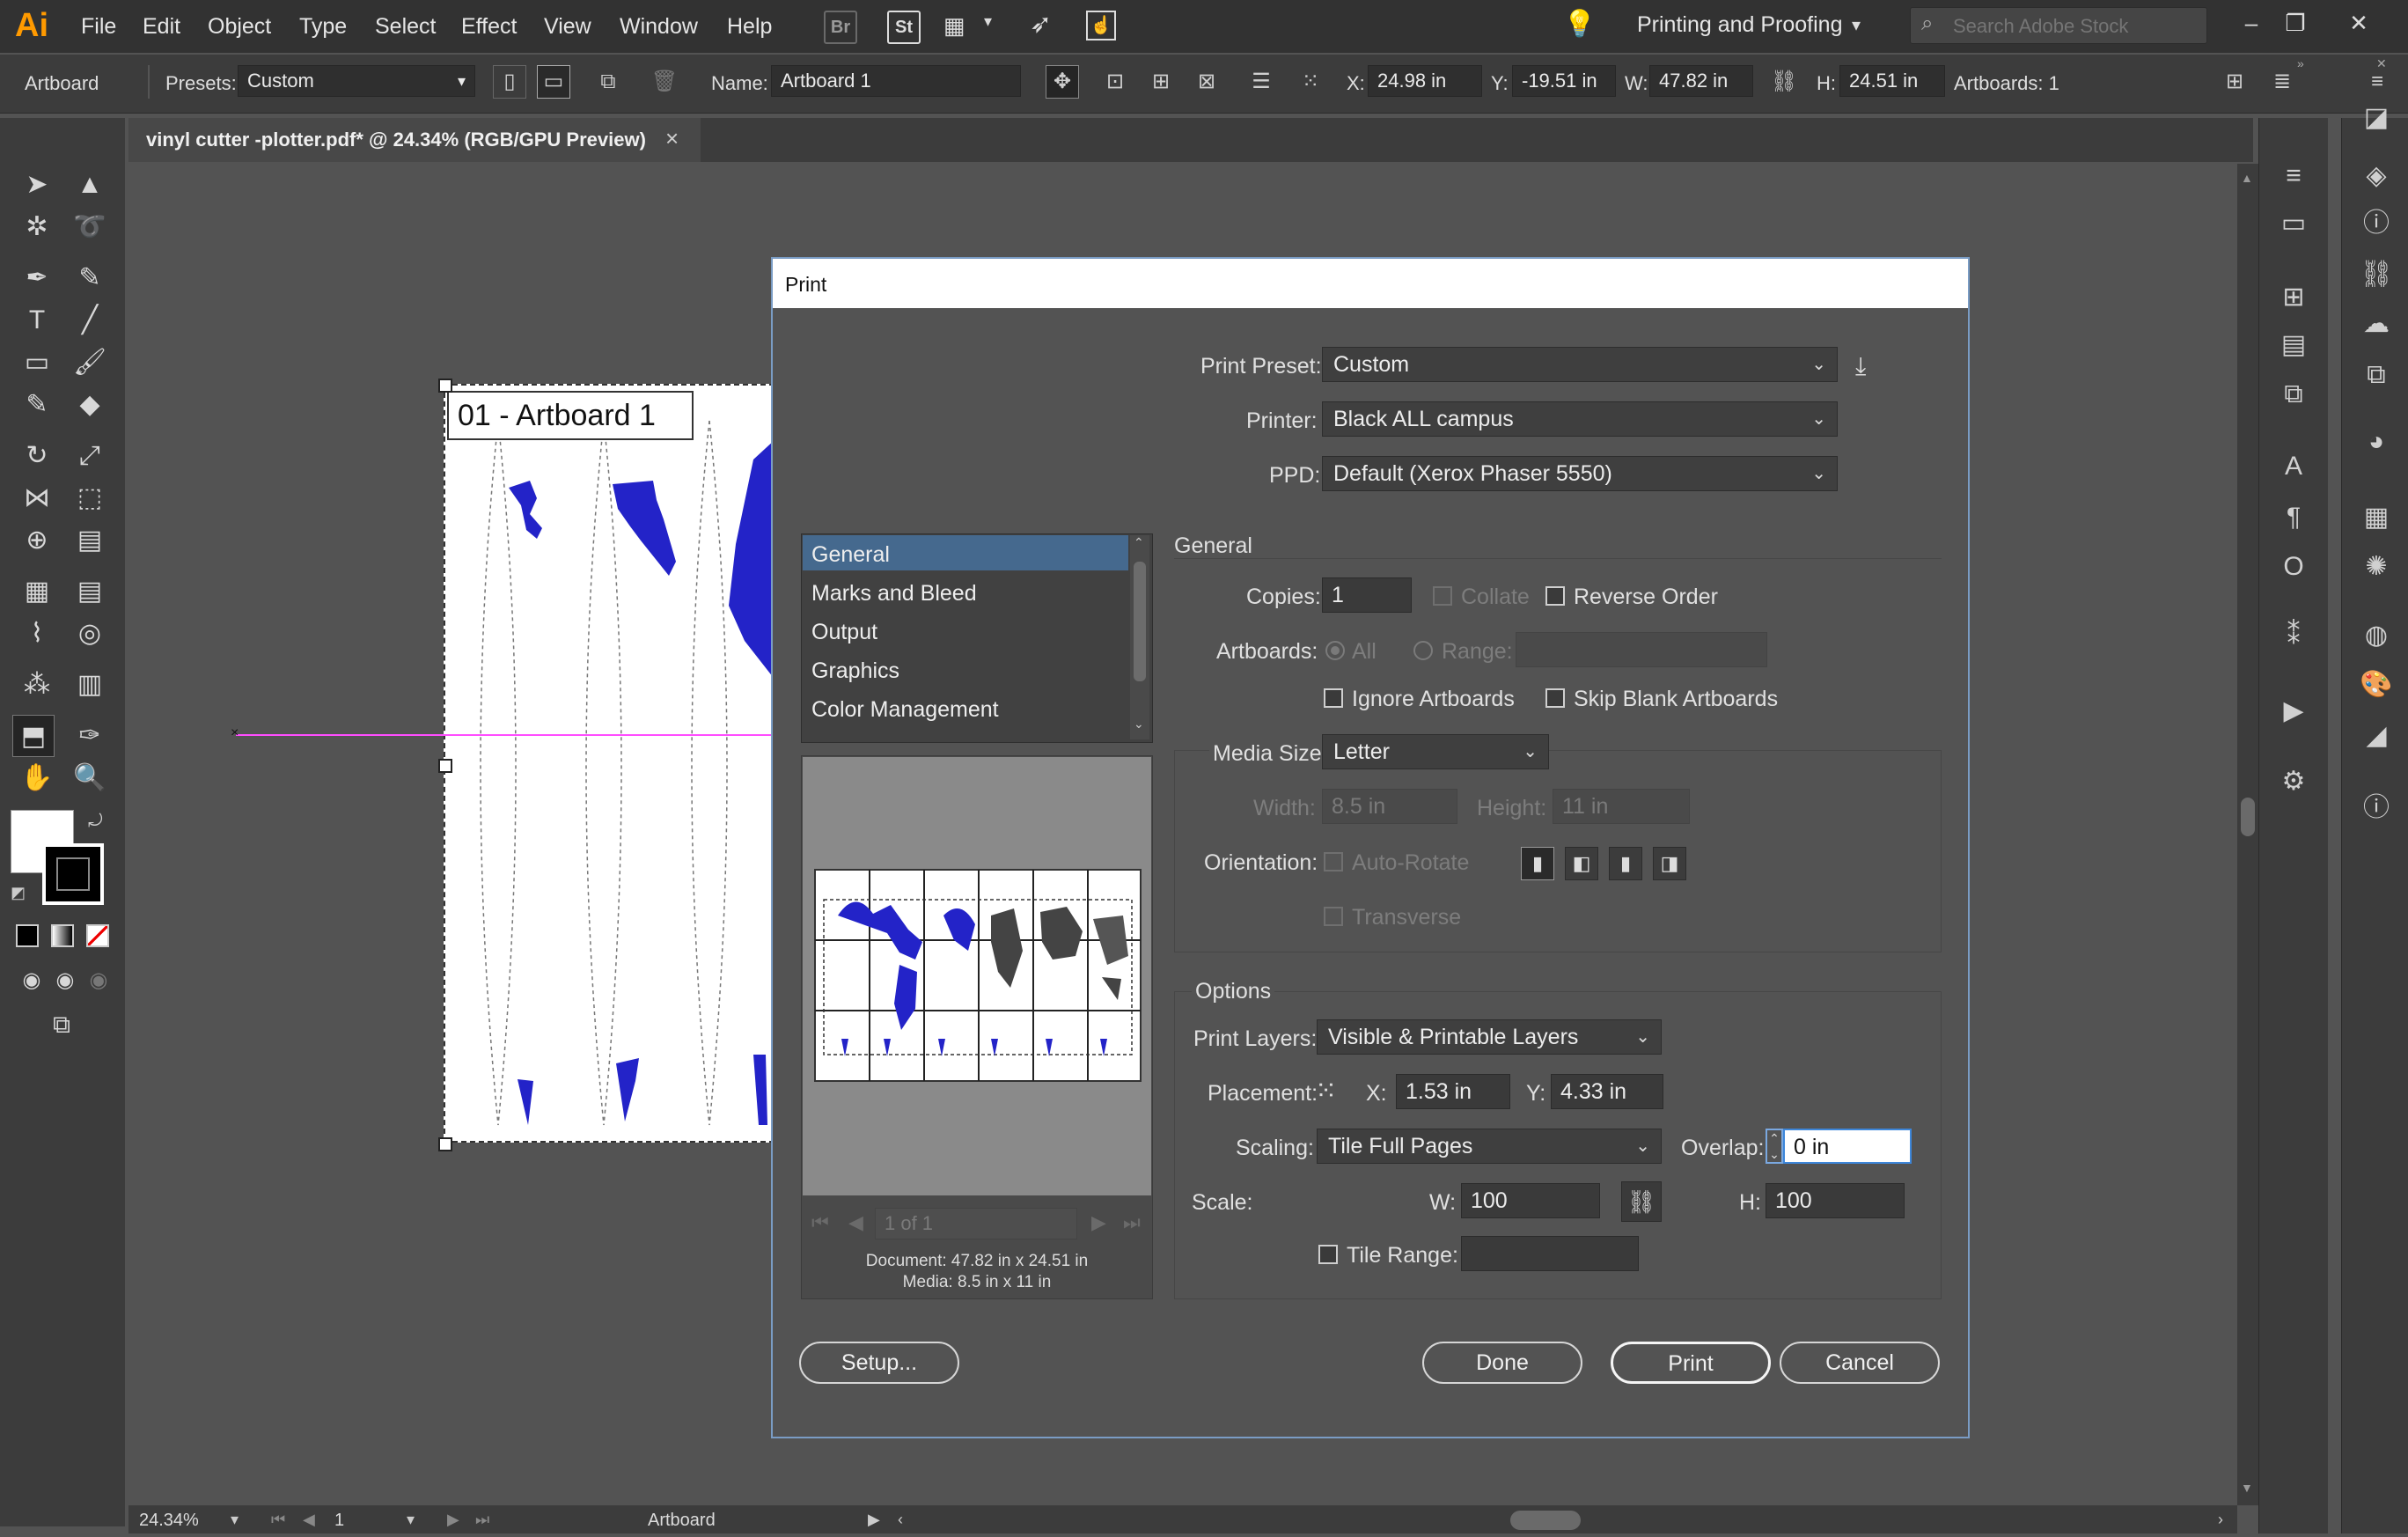 This screenshot has width=2408, height=1537. I want to click on scroll-right-icon: ›, so click(2220, 1520).